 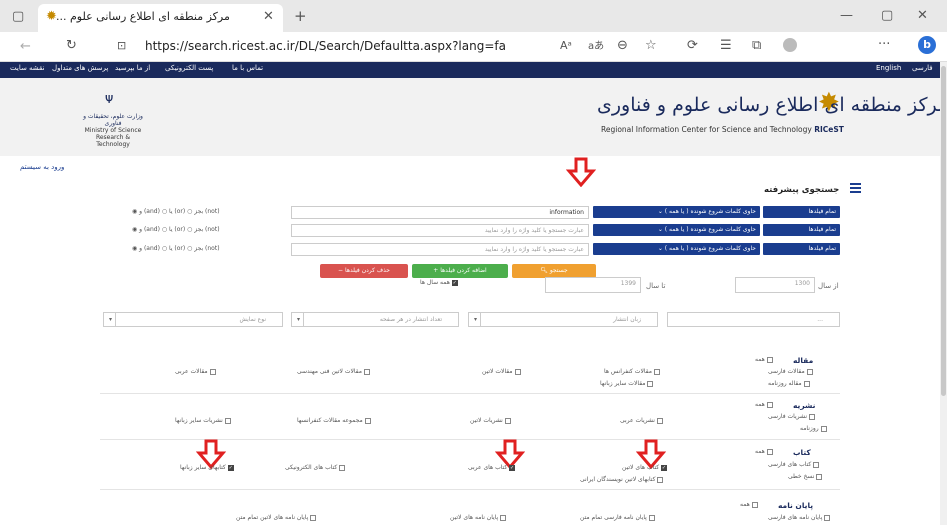 I want to click on checkbox-newspaper: روزنامه, so click(x=813, y=428).